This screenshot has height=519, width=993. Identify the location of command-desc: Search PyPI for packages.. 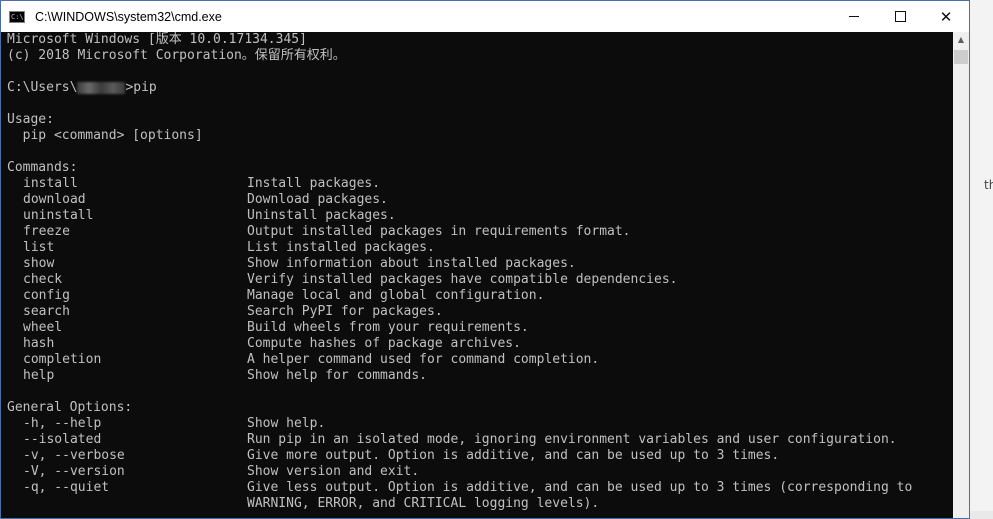
(345, 311).